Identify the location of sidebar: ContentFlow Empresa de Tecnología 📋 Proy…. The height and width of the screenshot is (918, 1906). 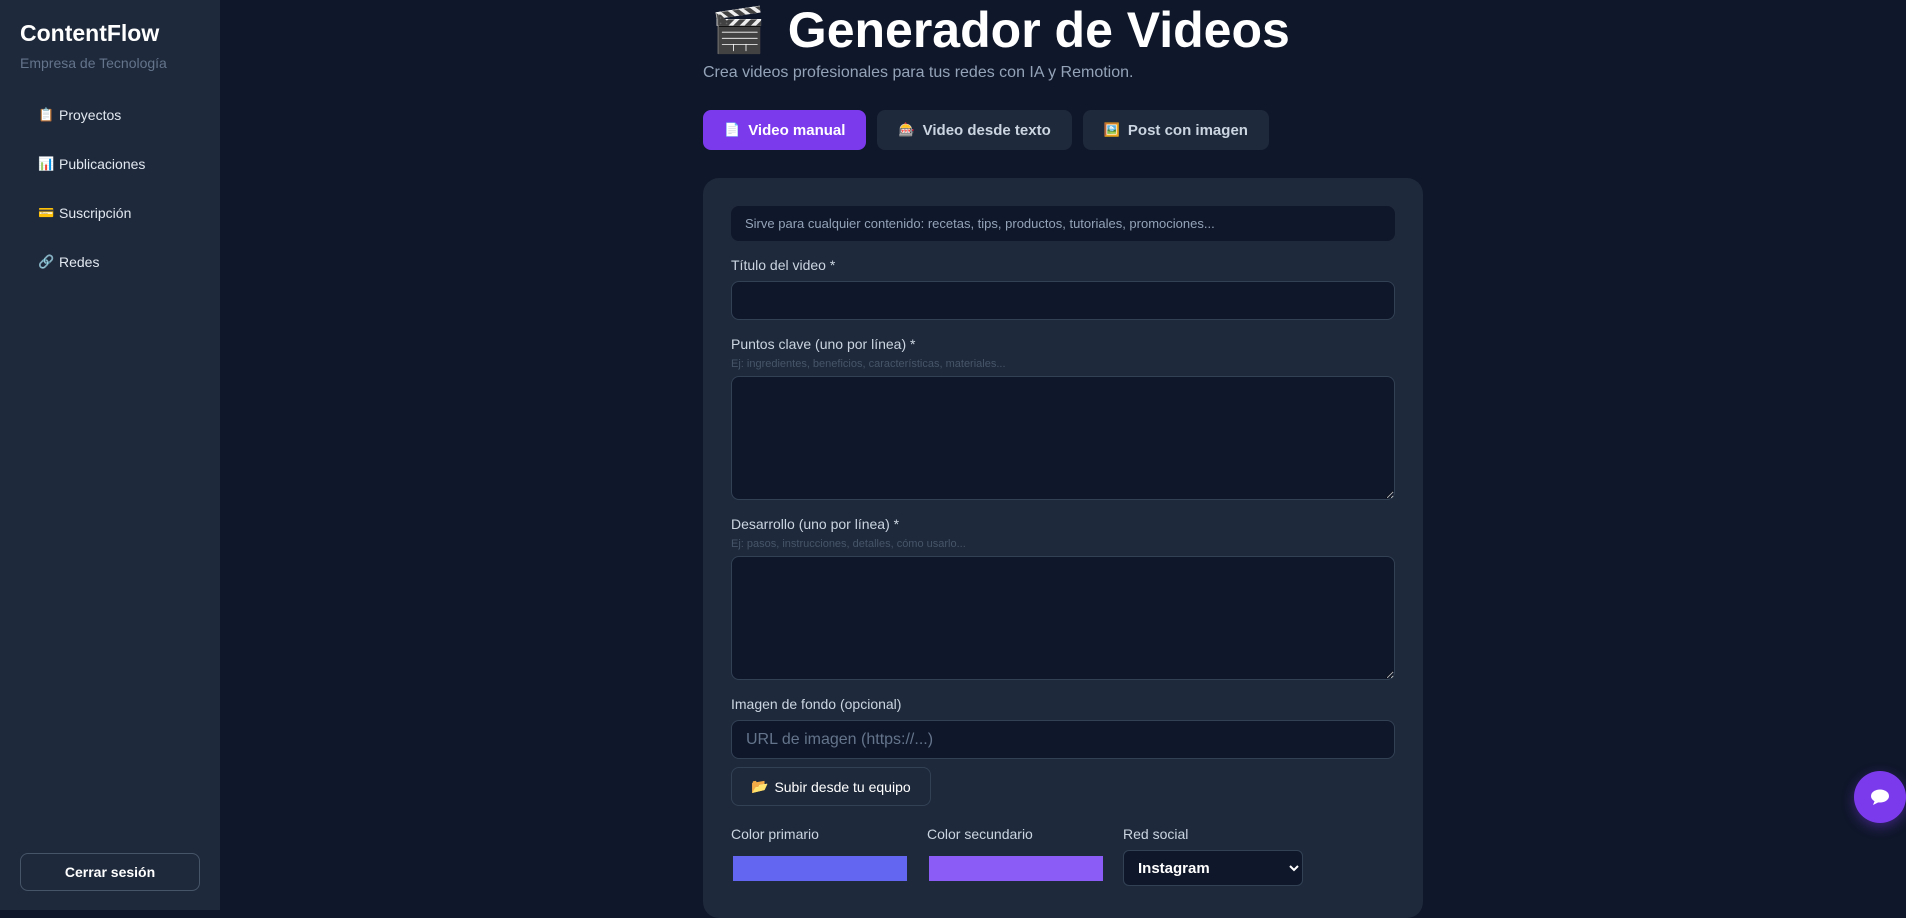
(110, 455).